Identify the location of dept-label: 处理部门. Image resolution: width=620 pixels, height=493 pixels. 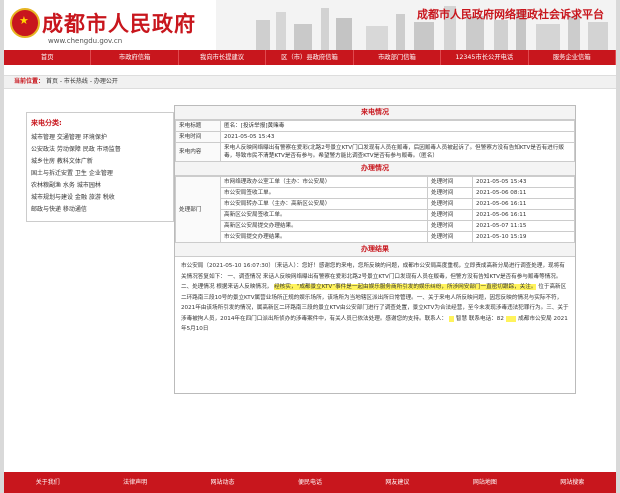
(198, 209).